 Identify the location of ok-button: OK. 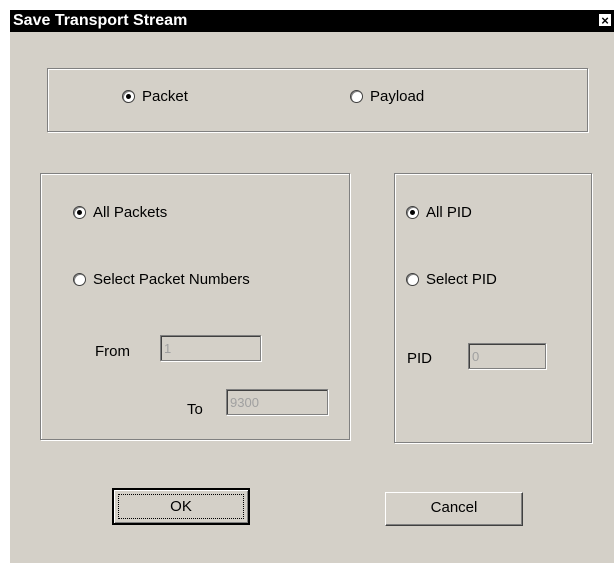
(181, 506).